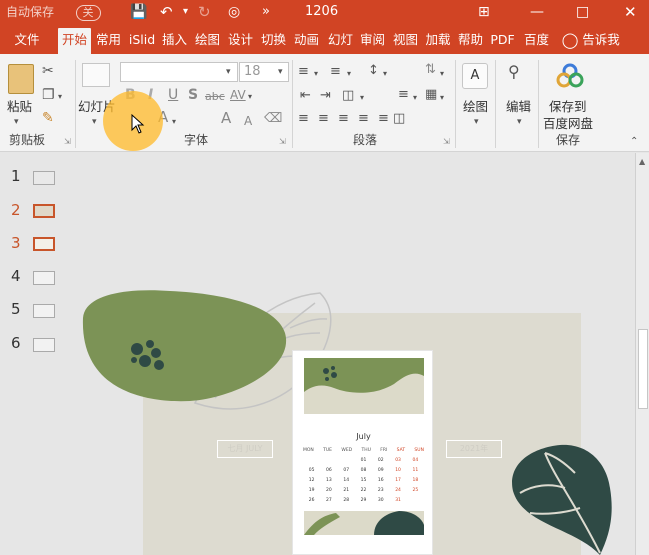 This screenshot has width=649, height=555. Describe the element at coordinates (27, 41) in the screenshot. I see `tab-file: 文件` at that location.